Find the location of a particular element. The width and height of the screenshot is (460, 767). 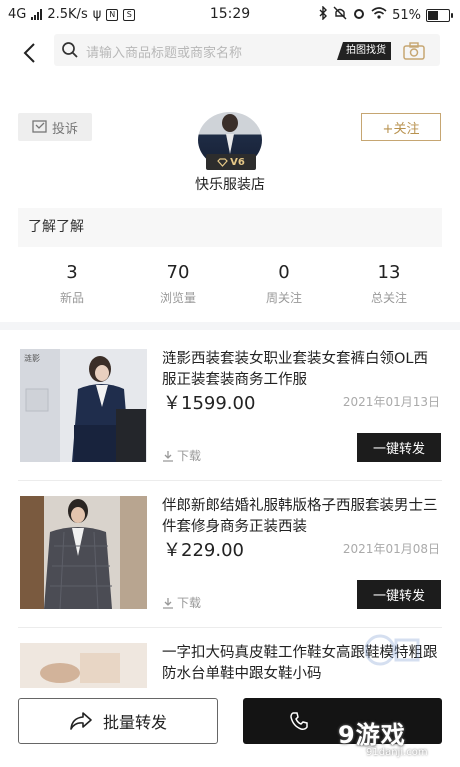

complain-label: 投诉 is located at coordinates (64, 129).